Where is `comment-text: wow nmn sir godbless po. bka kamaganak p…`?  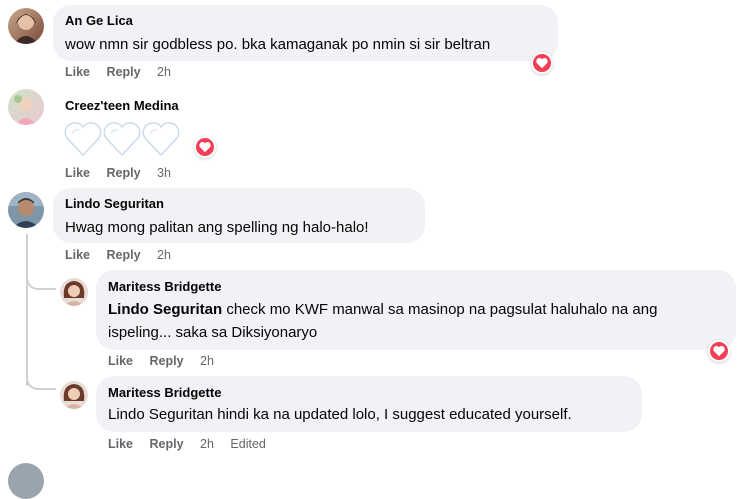 comment-text: wow nmn sir godbless po. bka kamaganak p… is located at coordinates (278, 44).